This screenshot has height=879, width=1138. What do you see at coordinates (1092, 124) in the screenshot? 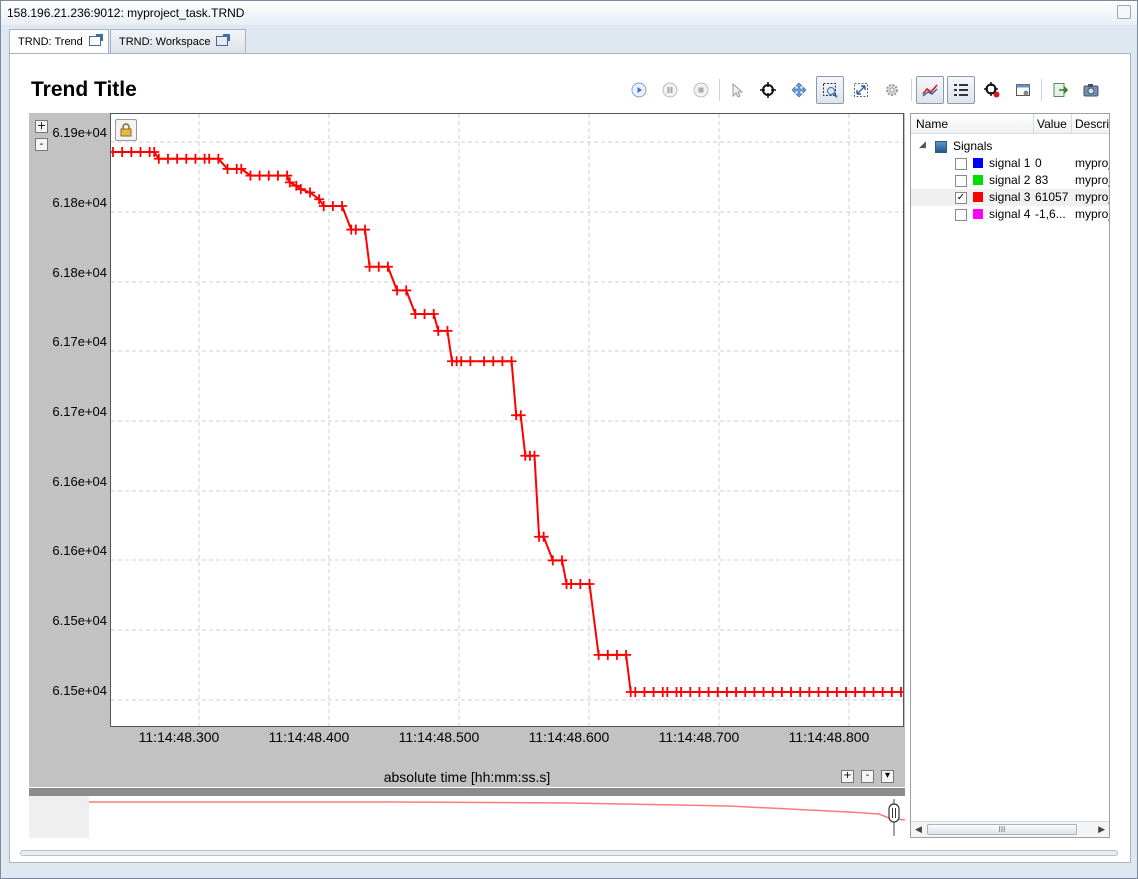
I see `column-description: Descrip` at bounding box center [1092, 124].